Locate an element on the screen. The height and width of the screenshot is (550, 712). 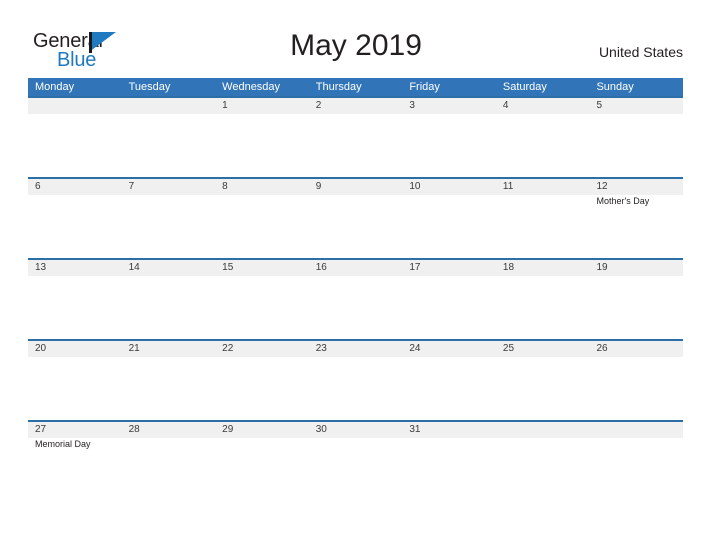
day-cell: 16 is located at coordinates (355, 299).